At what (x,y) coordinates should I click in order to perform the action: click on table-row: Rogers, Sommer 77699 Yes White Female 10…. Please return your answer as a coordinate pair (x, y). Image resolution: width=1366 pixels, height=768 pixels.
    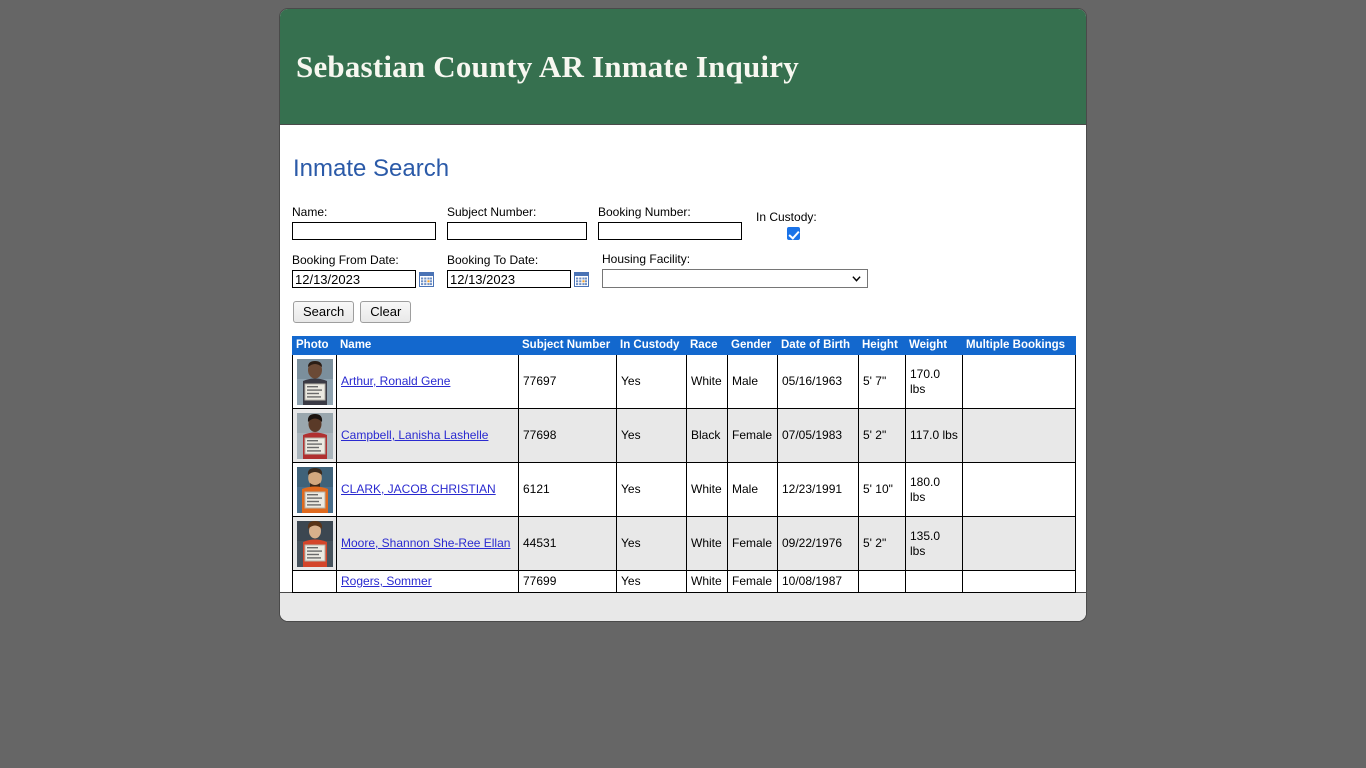
    Looking at the image, I should click on (684, 581).